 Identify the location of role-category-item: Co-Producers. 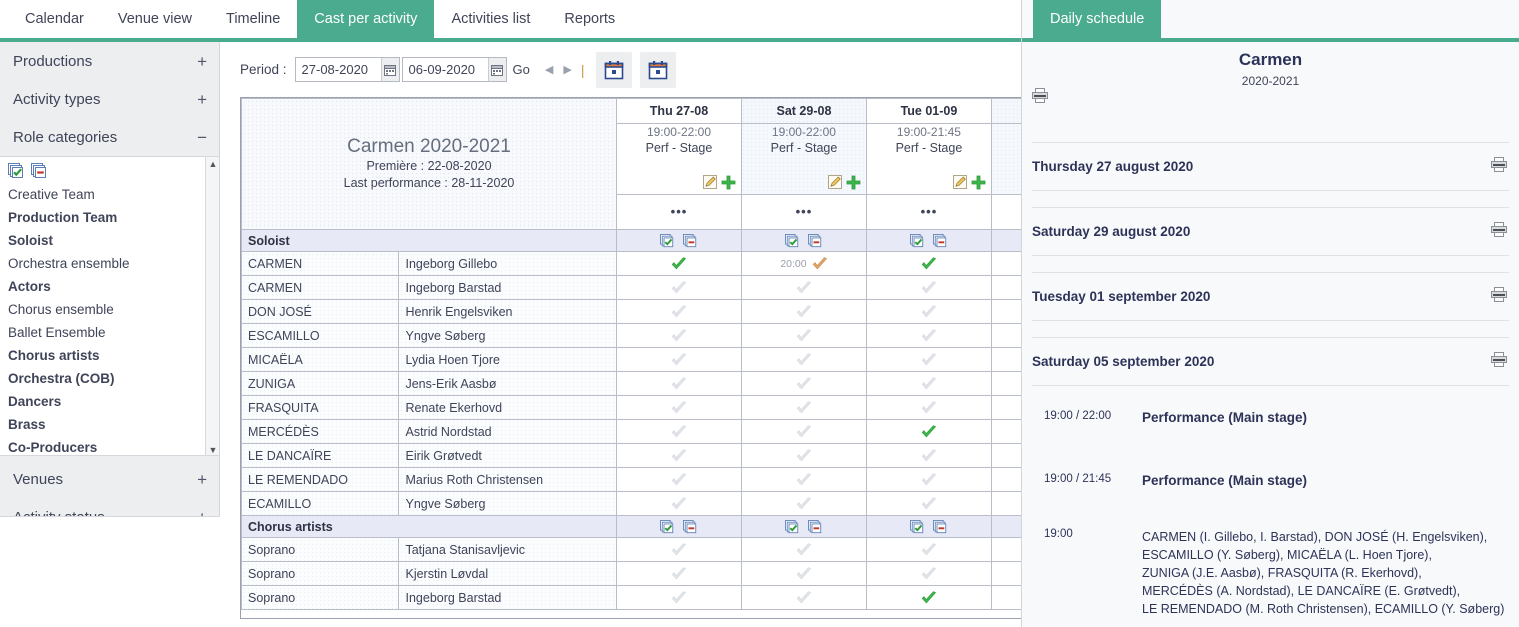
(113, 445).